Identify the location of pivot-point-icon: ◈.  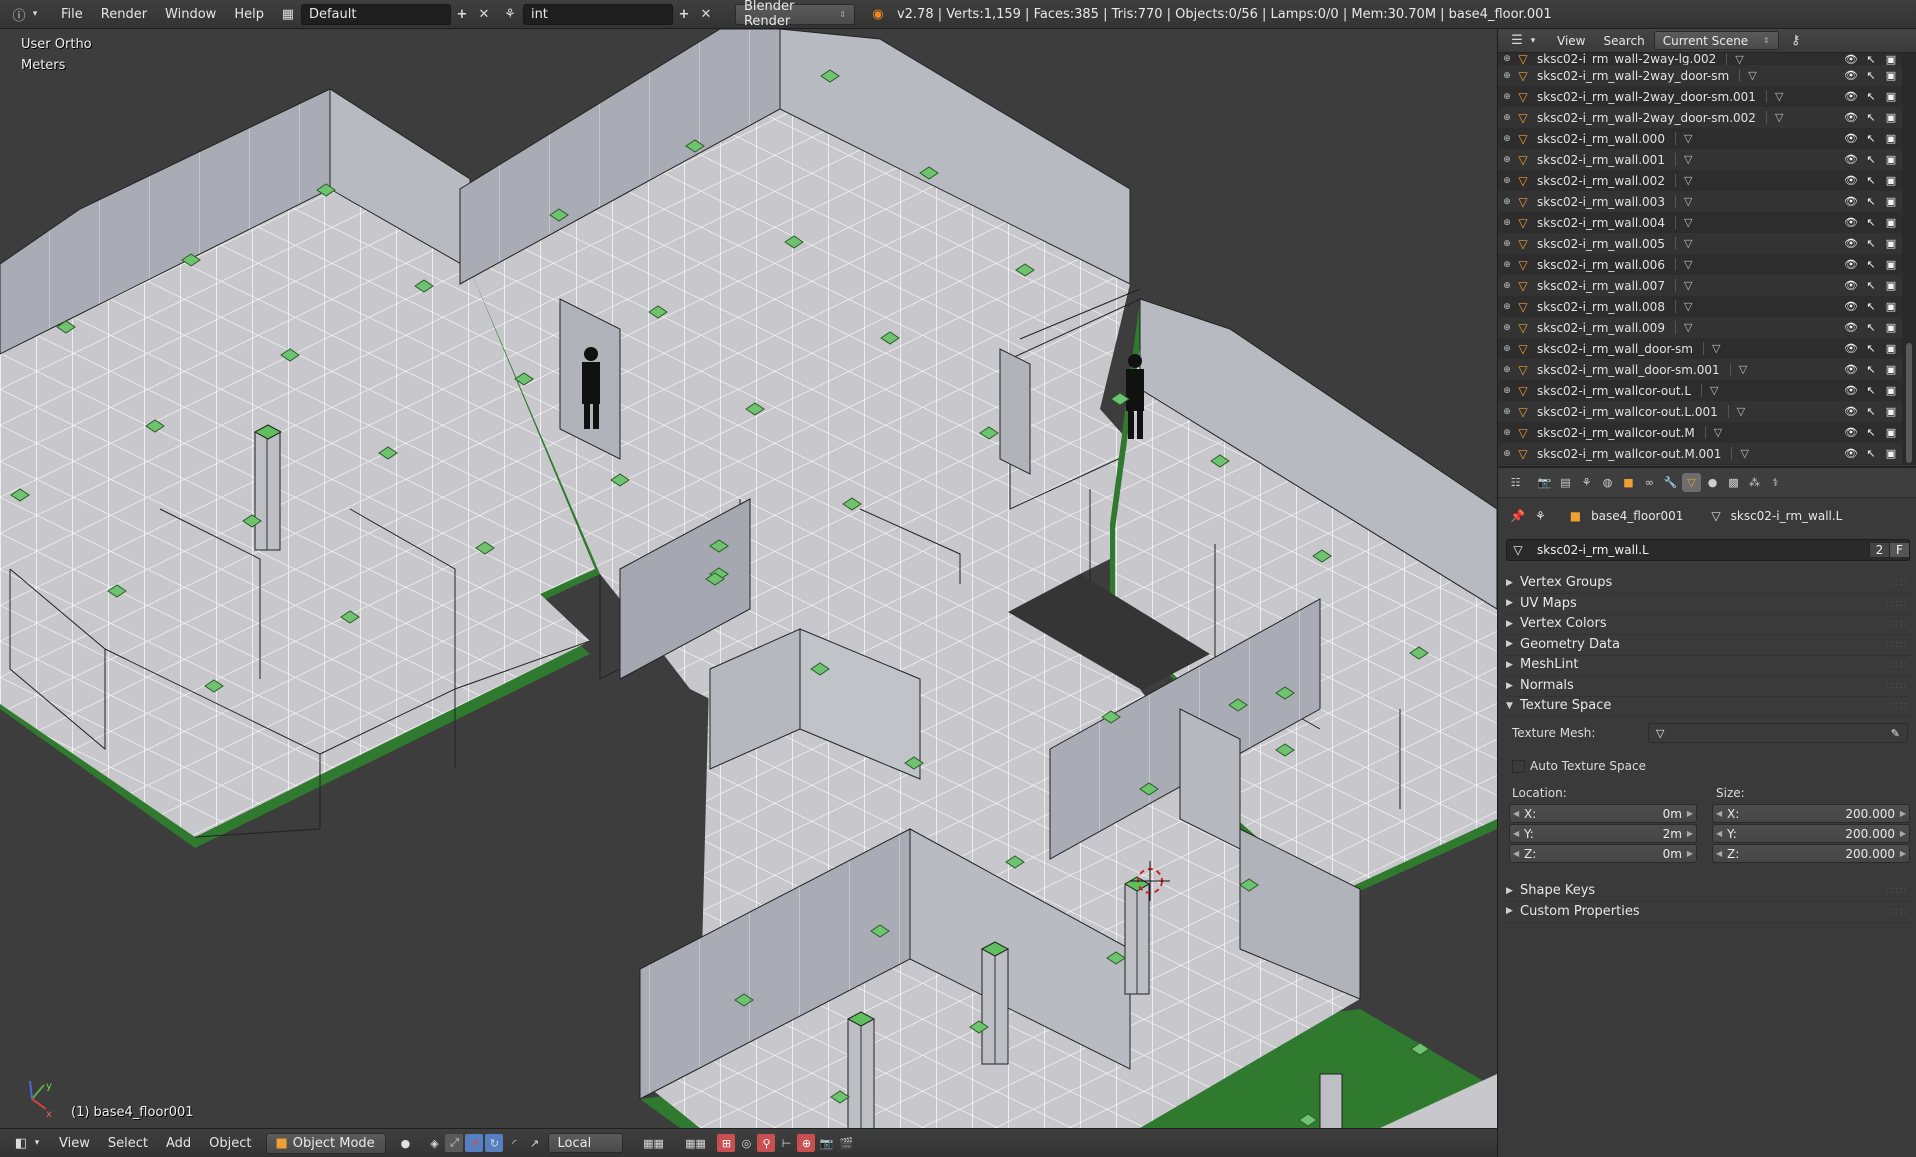
(434, 1143).